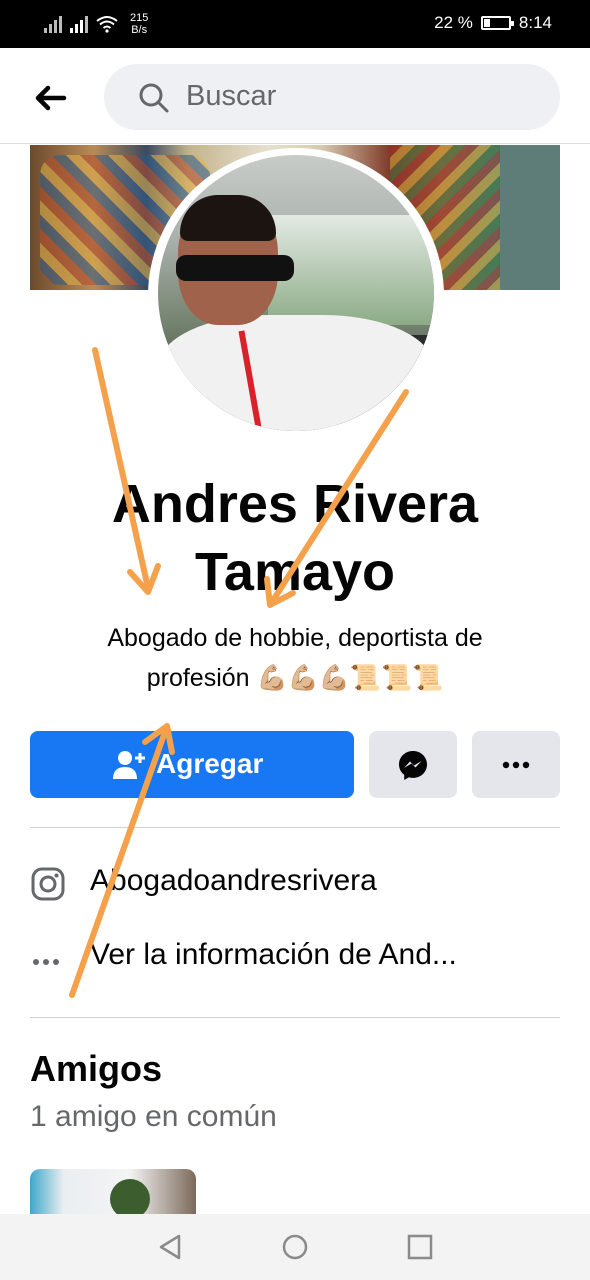  I want to click on wifi-icon, so click(107, 24).